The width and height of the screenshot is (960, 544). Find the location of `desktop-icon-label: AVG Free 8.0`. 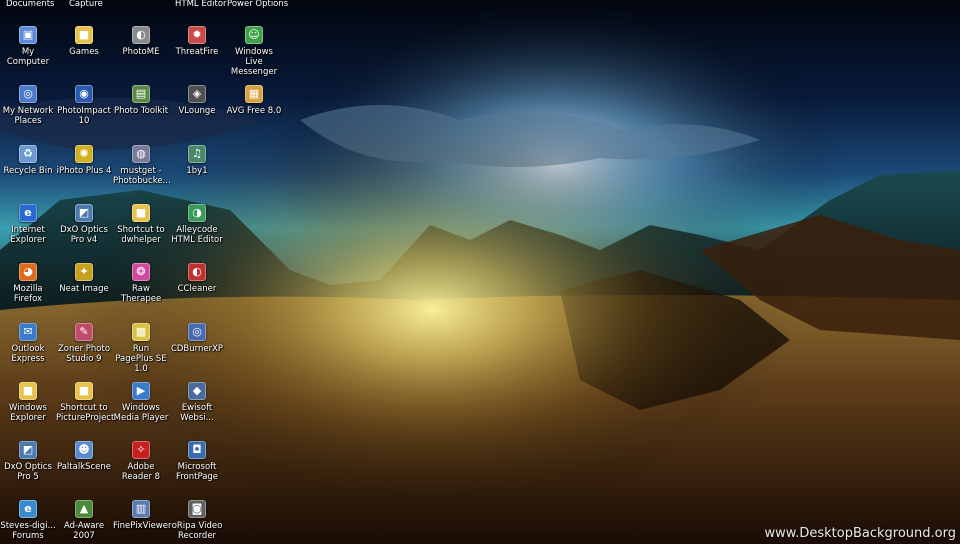

desktop-icon-label: AVG Free 8.0 is located at coordinates (254, 111).